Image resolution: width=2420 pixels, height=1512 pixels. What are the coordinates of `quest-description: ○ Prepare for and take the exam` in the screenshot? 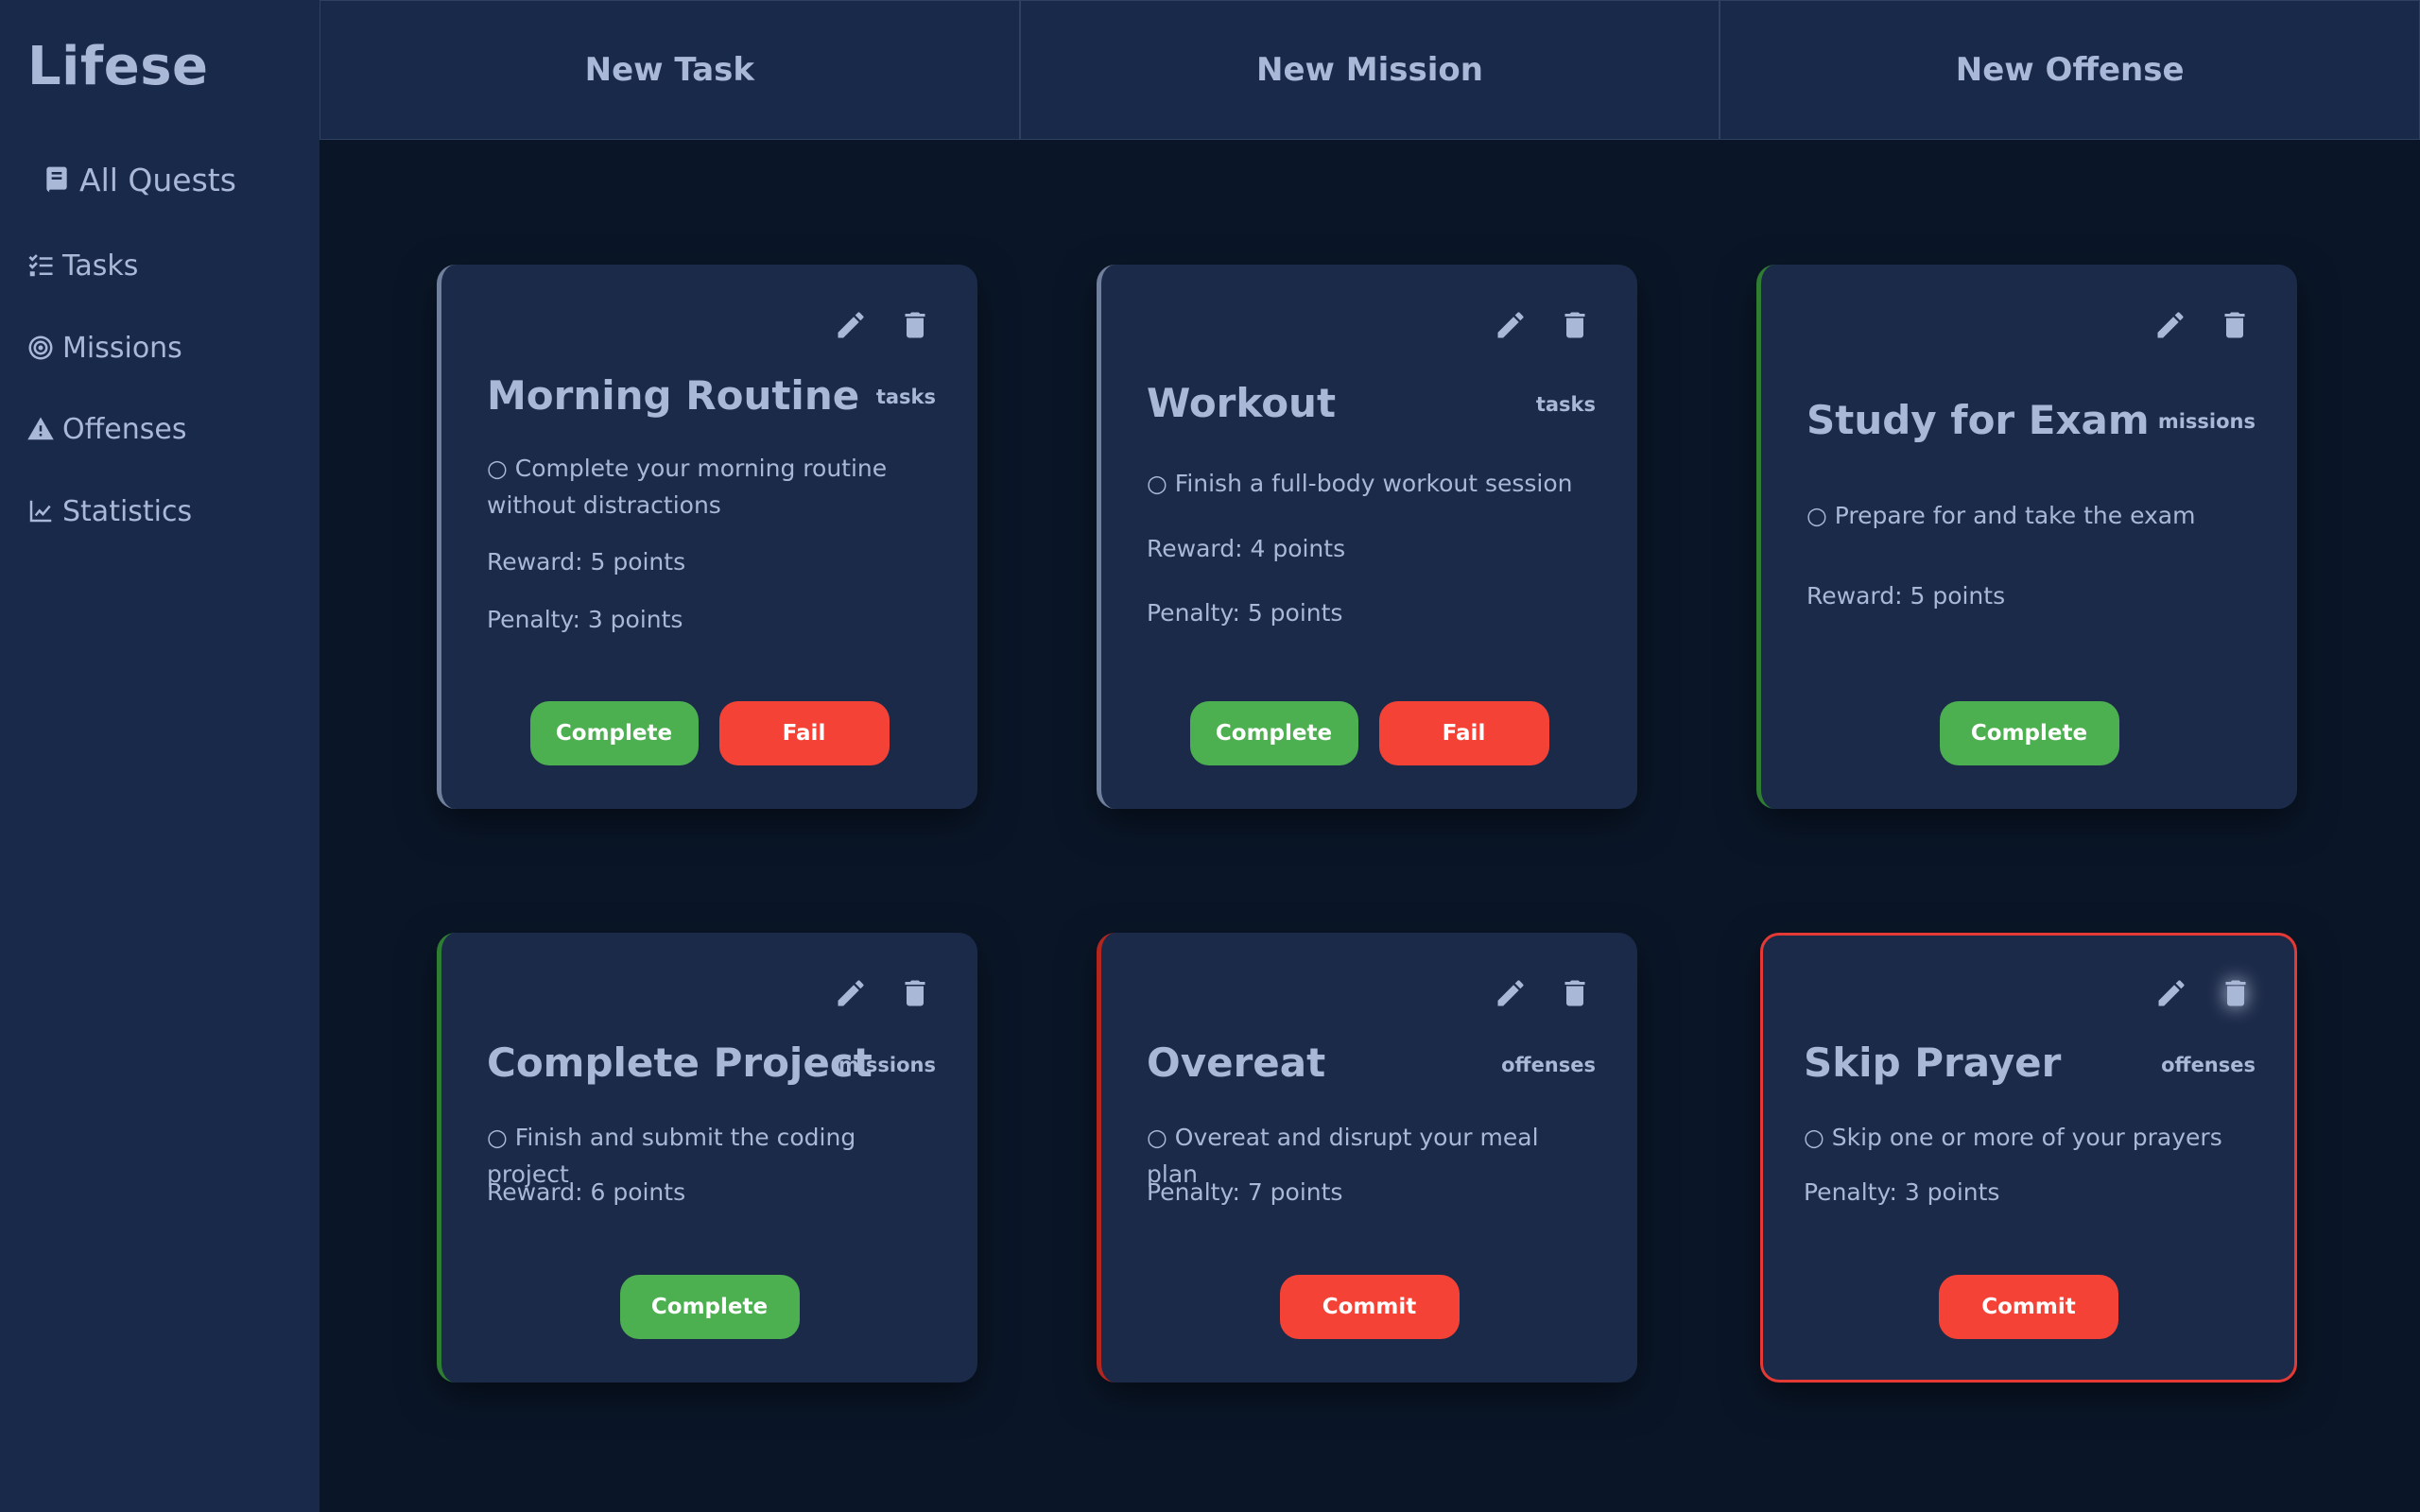 It's located at (2001, 515).